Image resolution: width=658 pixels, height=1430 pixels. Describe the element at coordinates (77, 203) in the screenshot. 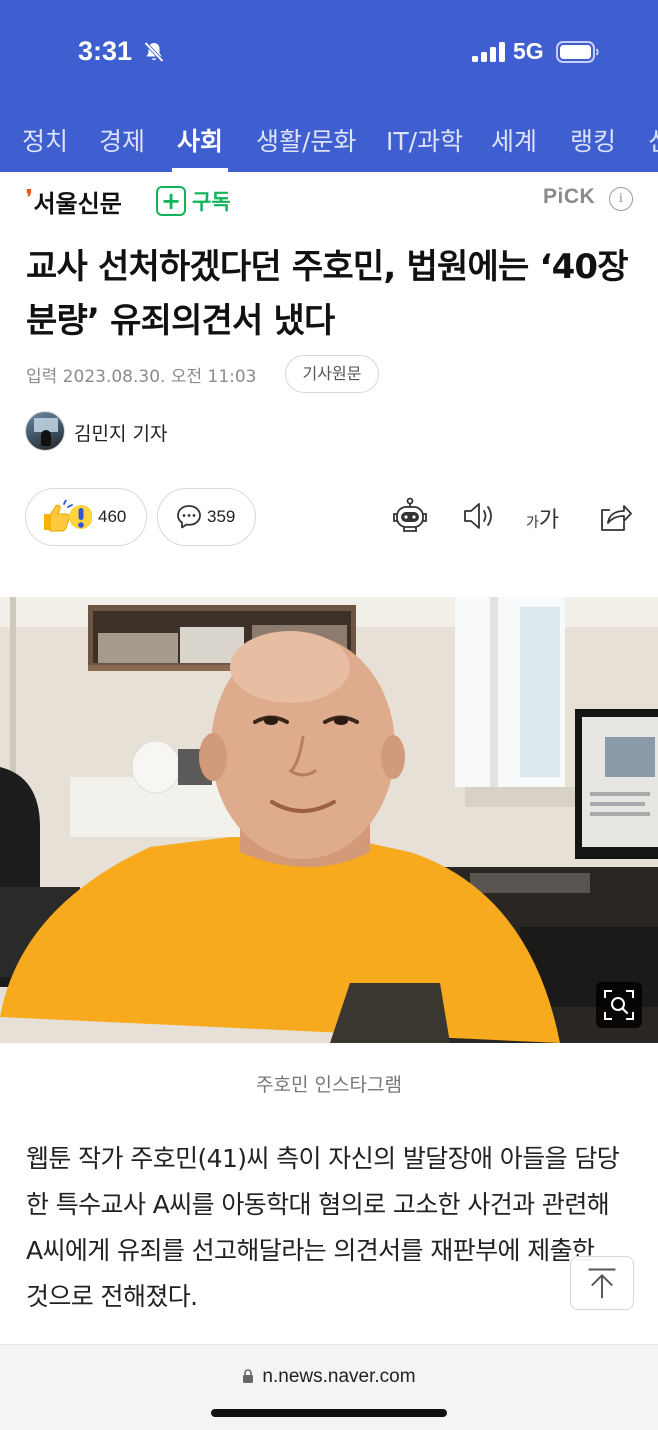

I see `publisher-name: 서울신문` at that location.